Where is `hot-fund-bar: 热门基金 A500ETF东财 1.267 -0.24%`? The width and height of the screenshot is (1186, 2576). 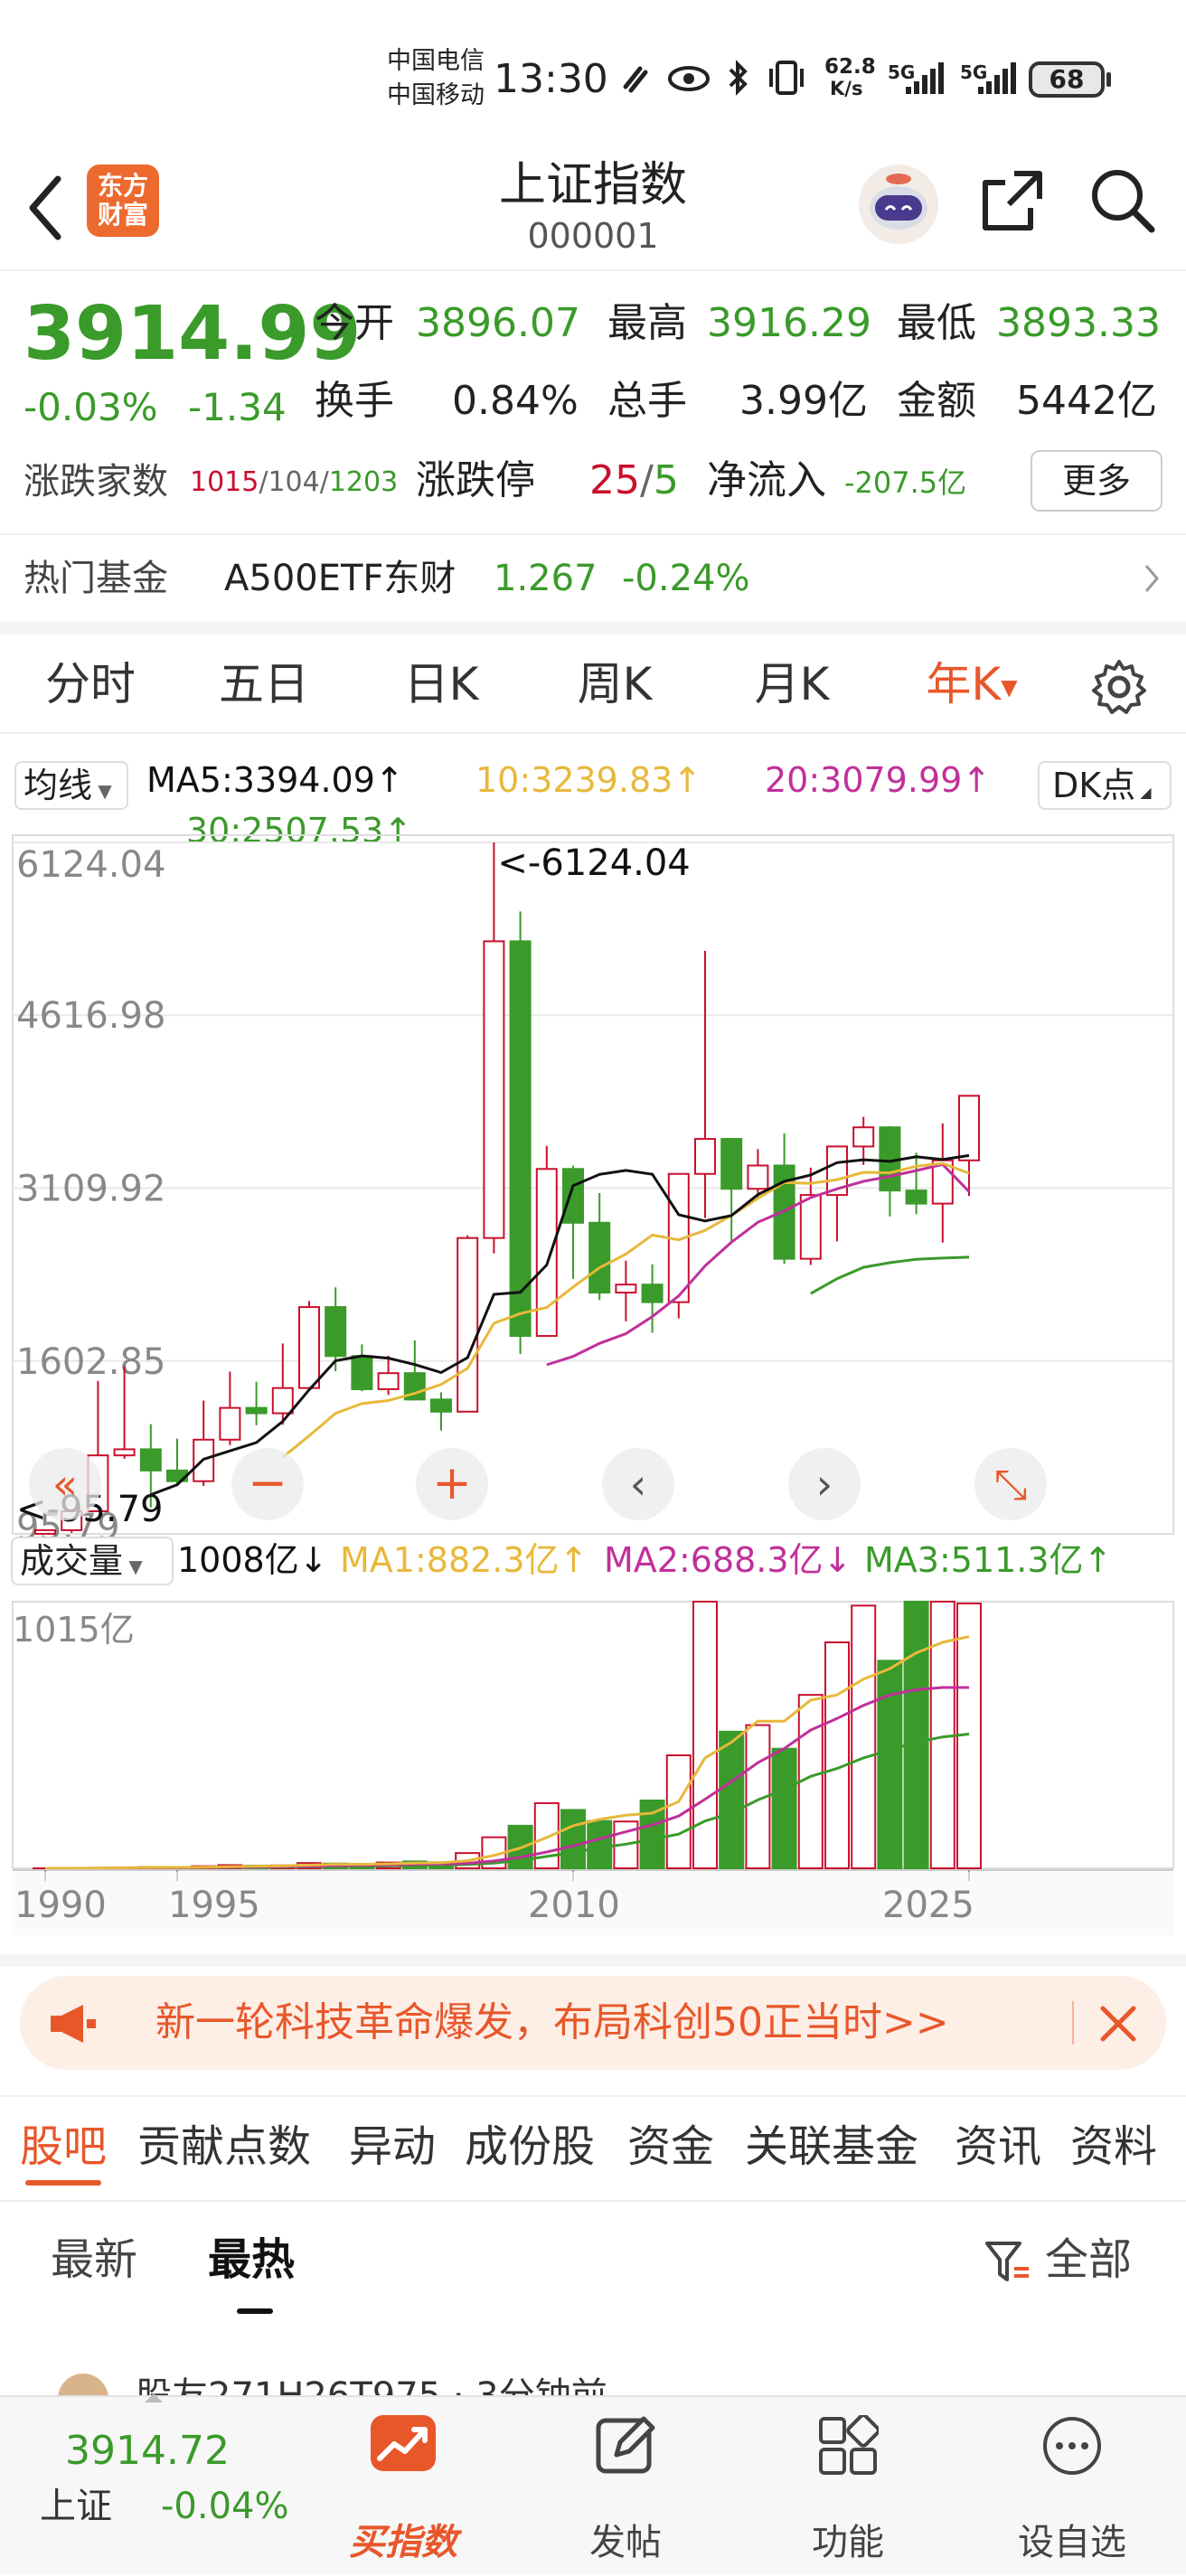
hot-fund-bar: 热门基金 A500ETF东财 1.267 -0.24% is located at coordinates (593, 578).